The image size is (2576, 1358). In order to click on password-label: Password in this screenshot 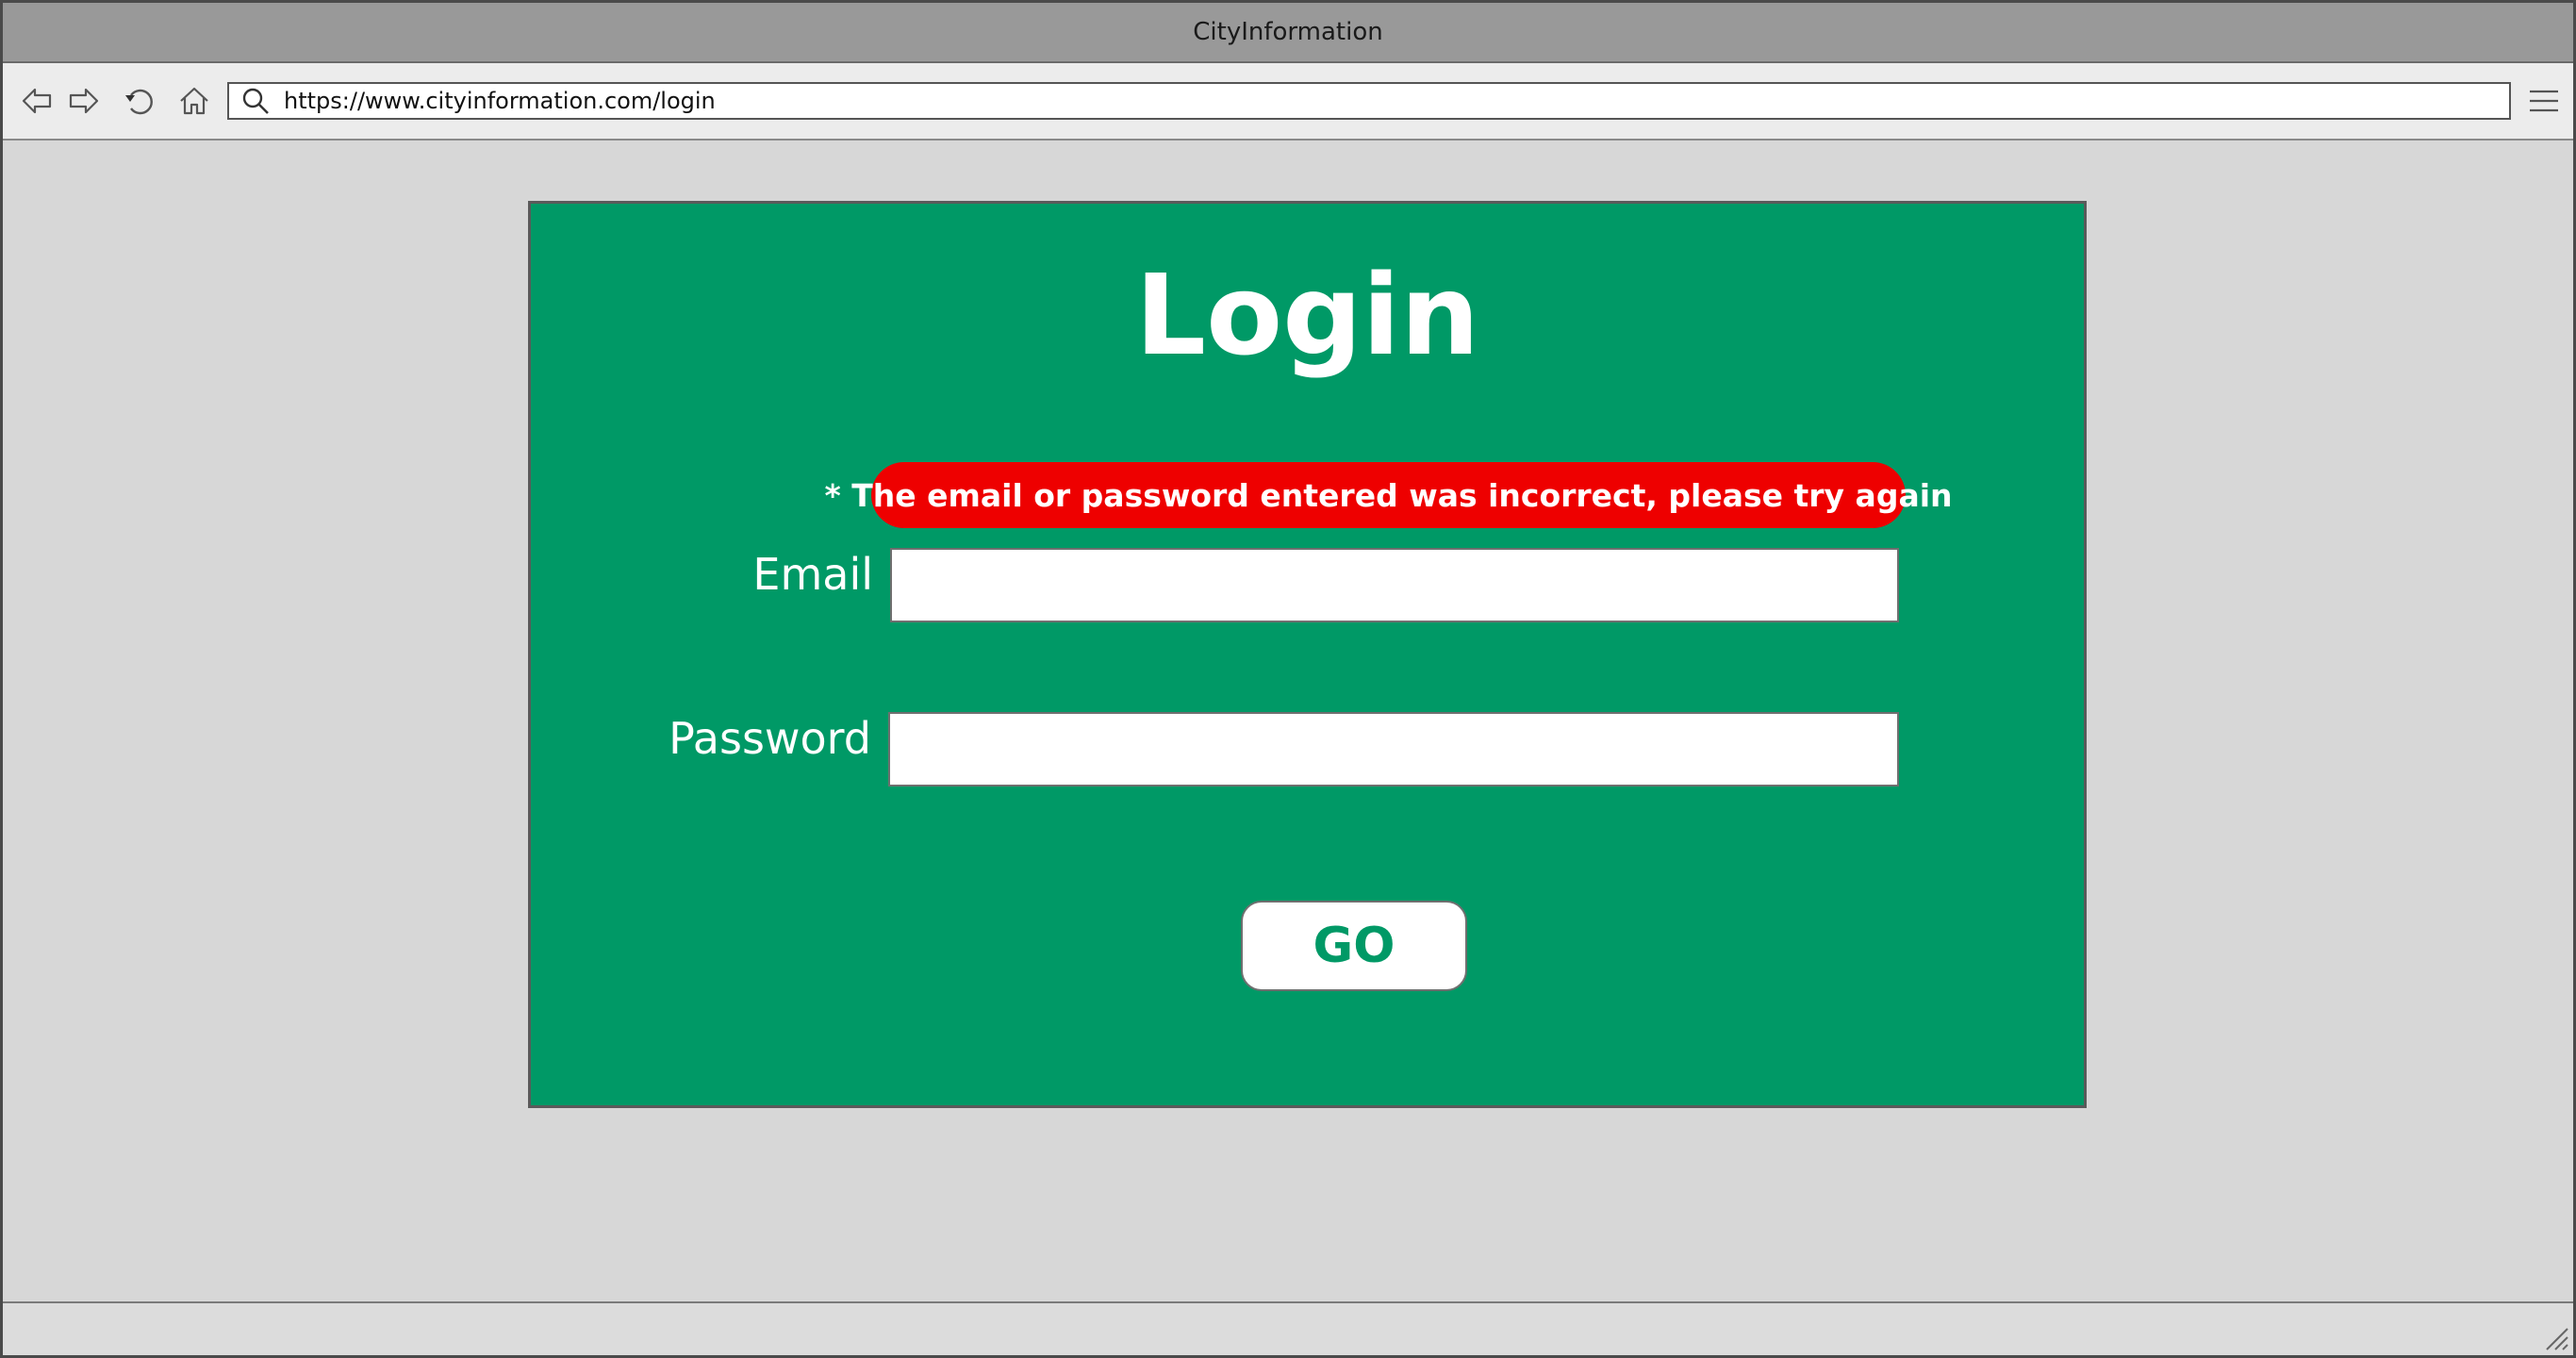, I will do `click(770, 738)`.